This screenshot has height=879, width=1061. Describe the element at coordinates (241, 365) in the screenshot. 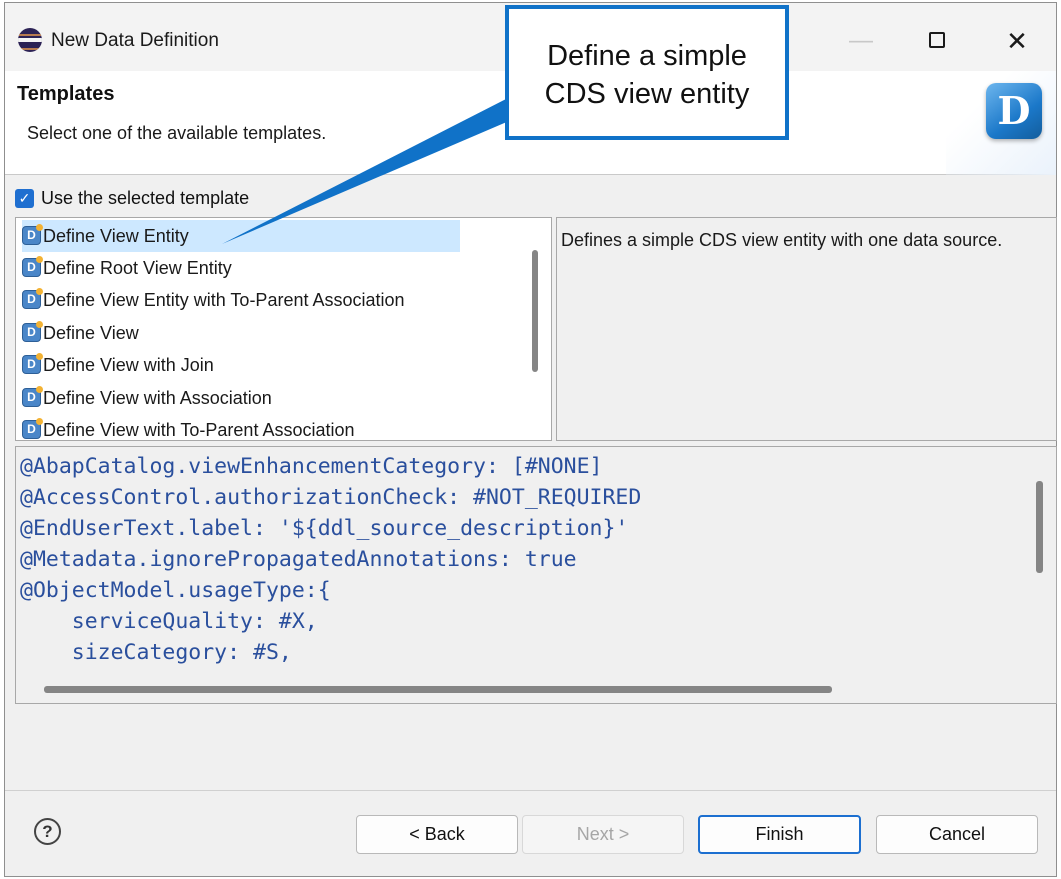

I see `list-item: D Define View with Join` at that location.